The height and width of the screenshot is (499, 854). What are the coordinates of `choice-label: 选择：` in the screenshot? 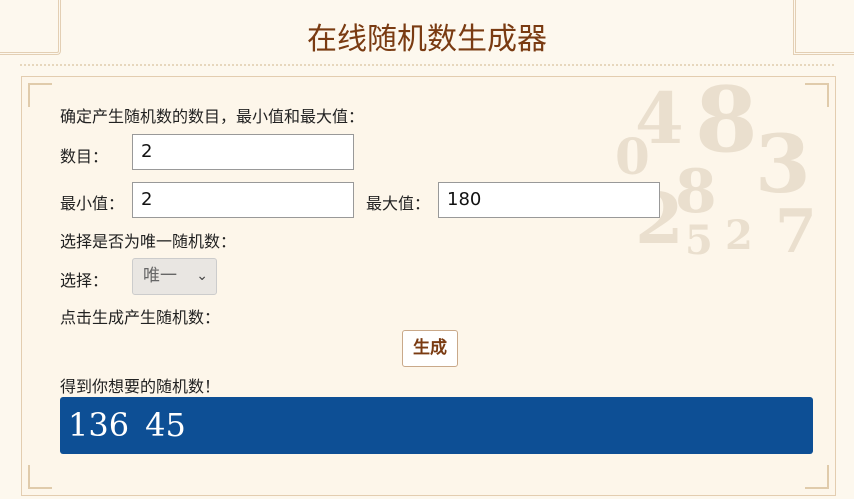 It's located at (84, 280).